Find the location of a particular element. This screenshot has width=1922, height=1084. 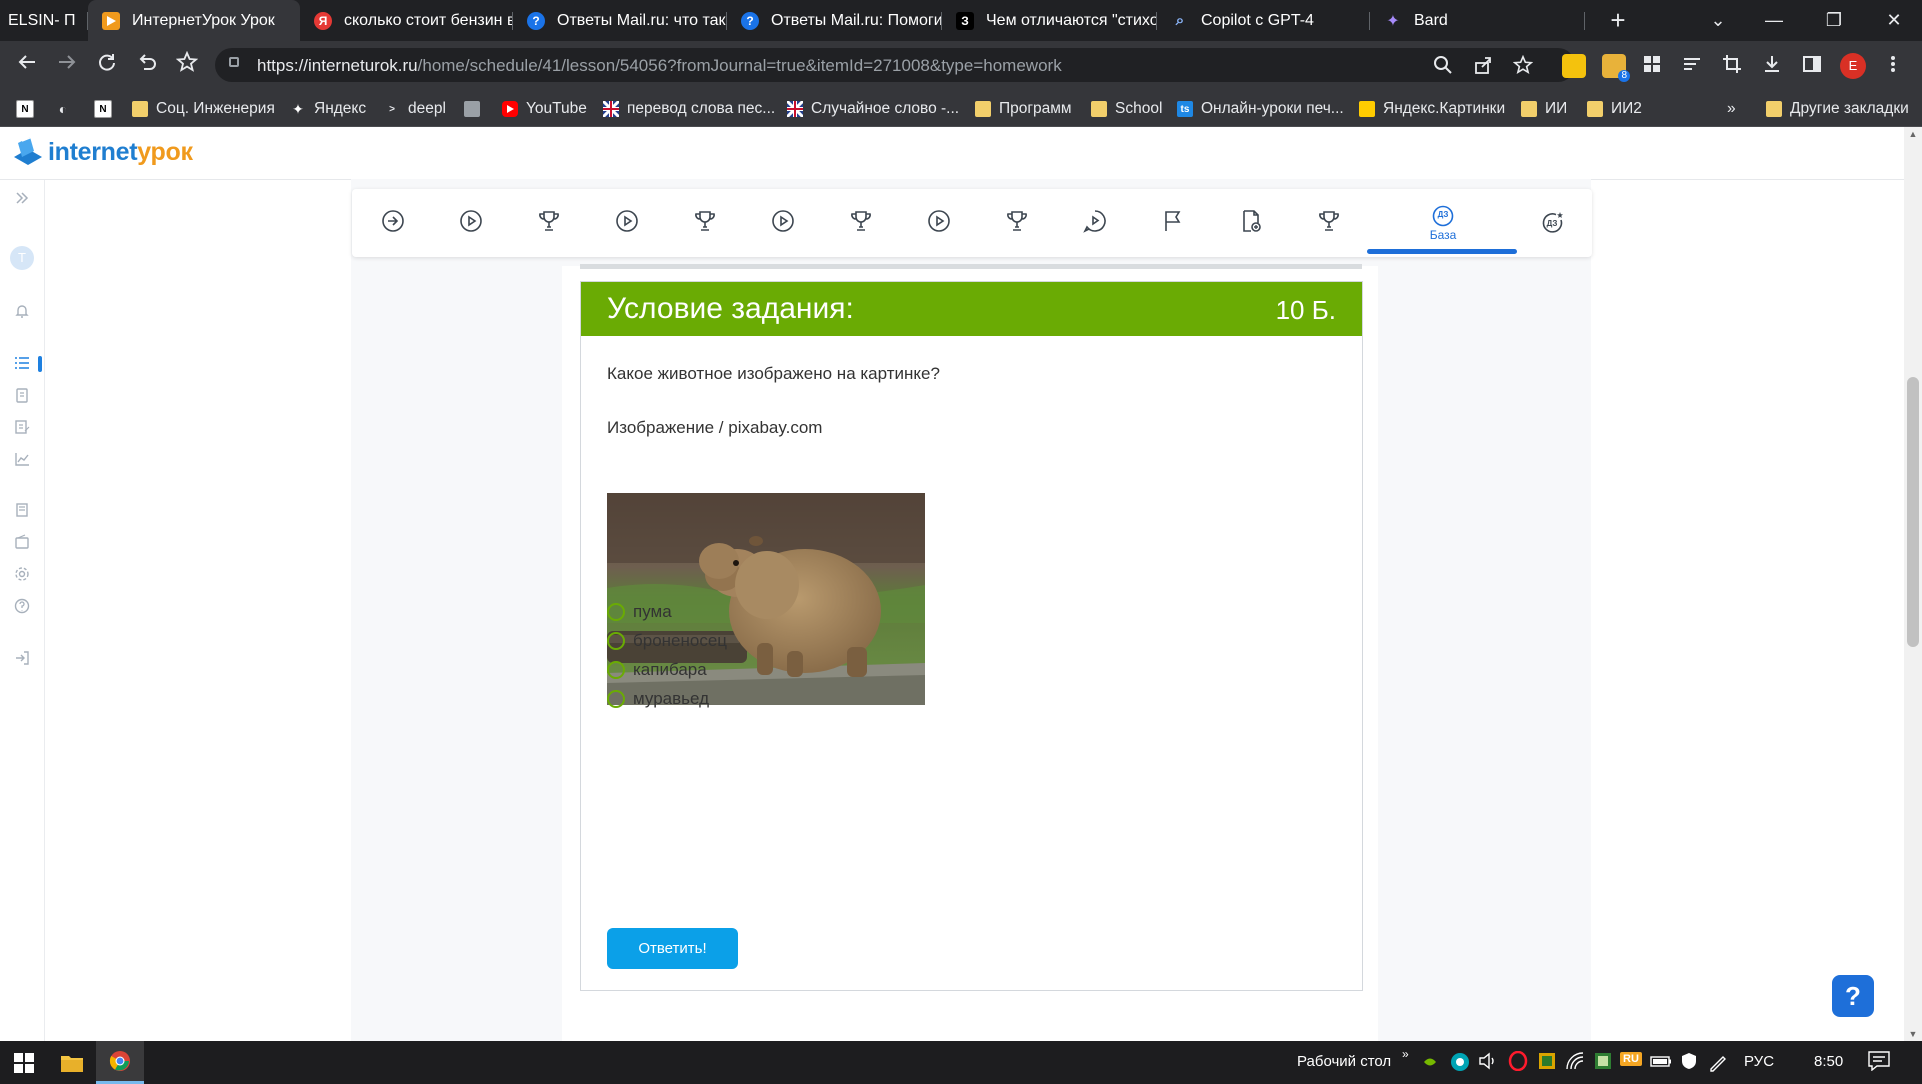

step-summary is located at coordinates (1173, 223).